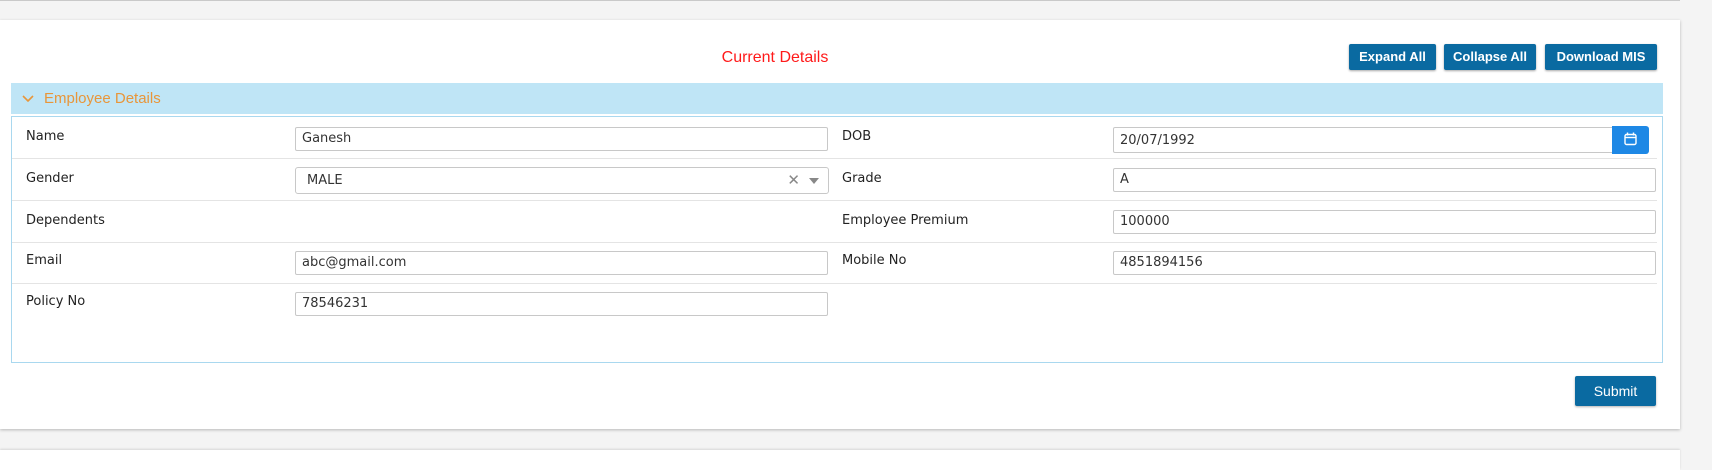 This screenshot has width=1712, height=470. I want to click on calendar-icon, so click(1630, 139).